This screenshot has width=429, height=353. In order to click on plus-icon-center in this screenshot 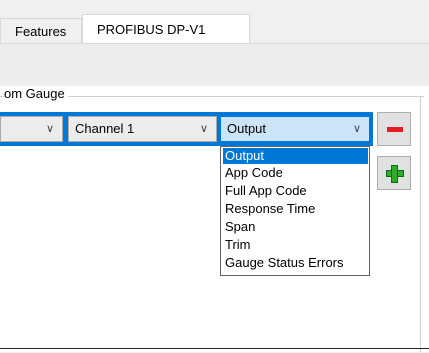, I will do `click(394, 173)`.